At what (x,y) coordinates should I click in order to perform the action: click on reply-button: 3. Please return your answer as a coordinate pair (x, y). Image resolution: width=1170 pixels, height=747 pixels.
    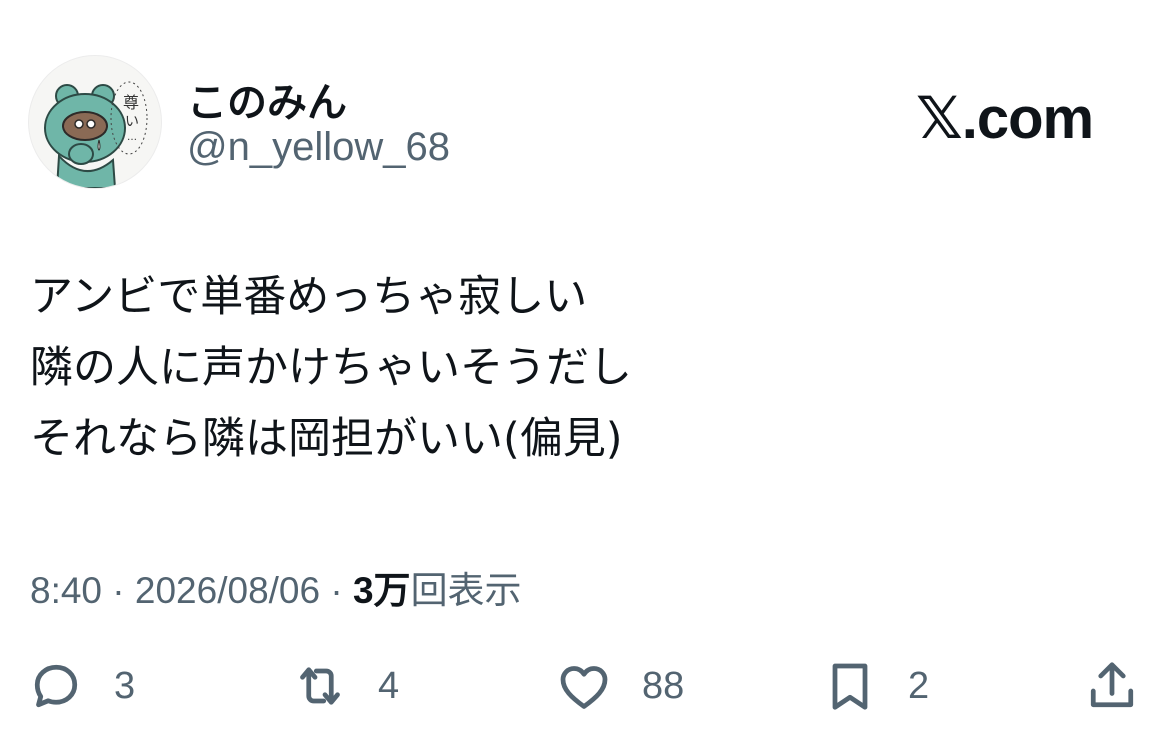
    Looking at the image, I should click on (80, 686).